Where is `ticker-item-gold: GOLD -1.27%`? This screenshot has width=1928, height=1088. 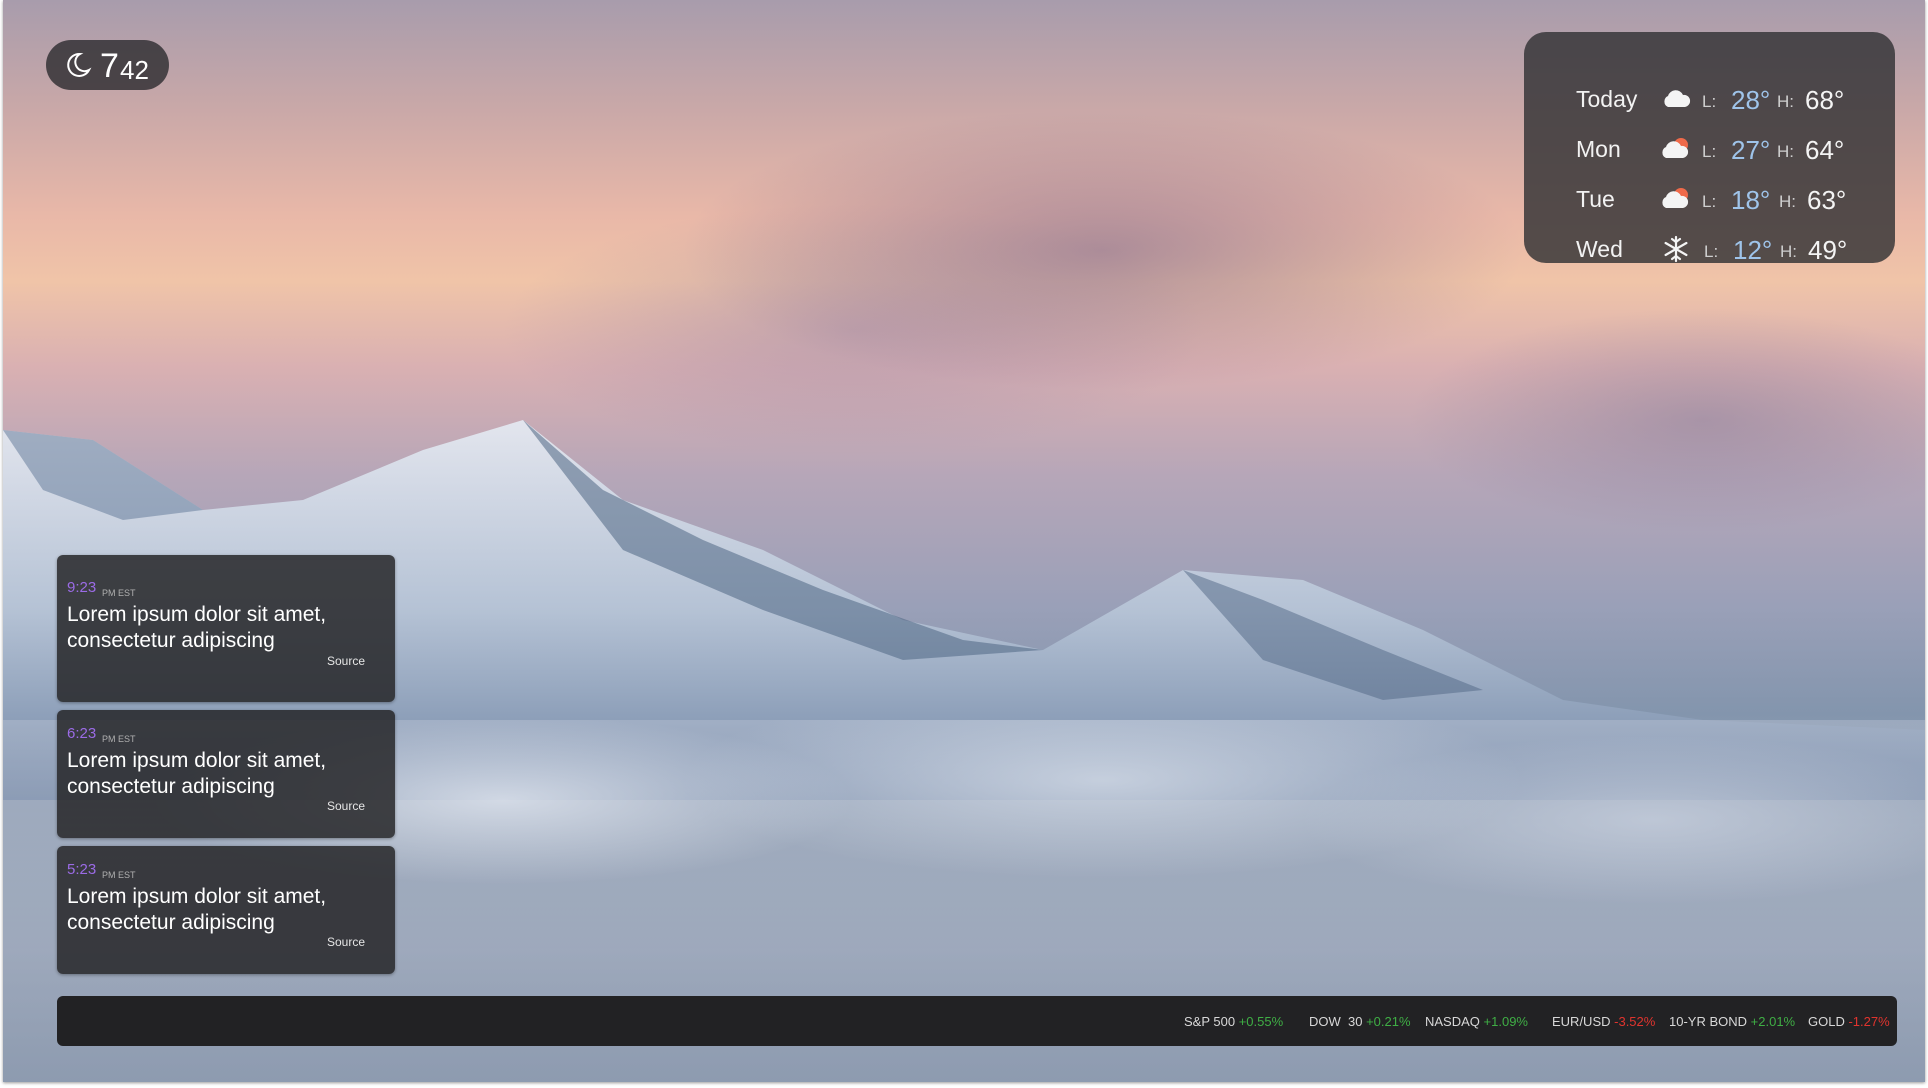
ticker-item-gold: GOLD -1.27% is located at coordinates (1849, 1021).